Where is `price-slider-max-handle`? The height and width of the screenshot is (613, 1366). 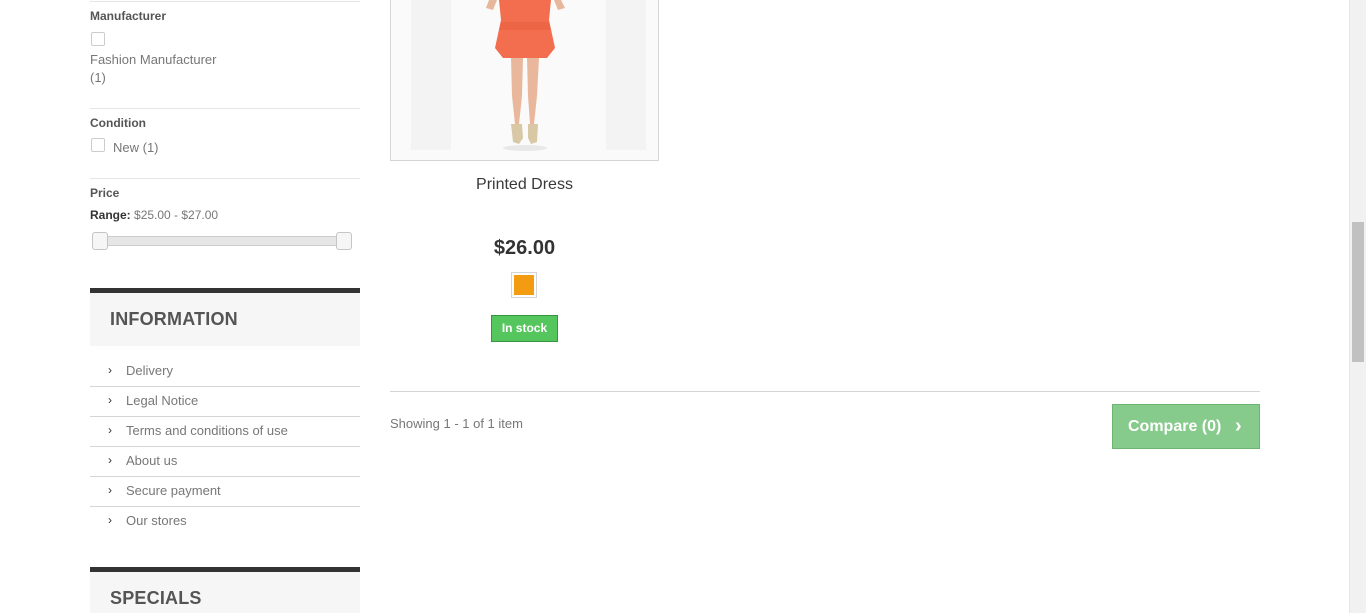
price-slider-max-handle is located at coordinates (344, 241).